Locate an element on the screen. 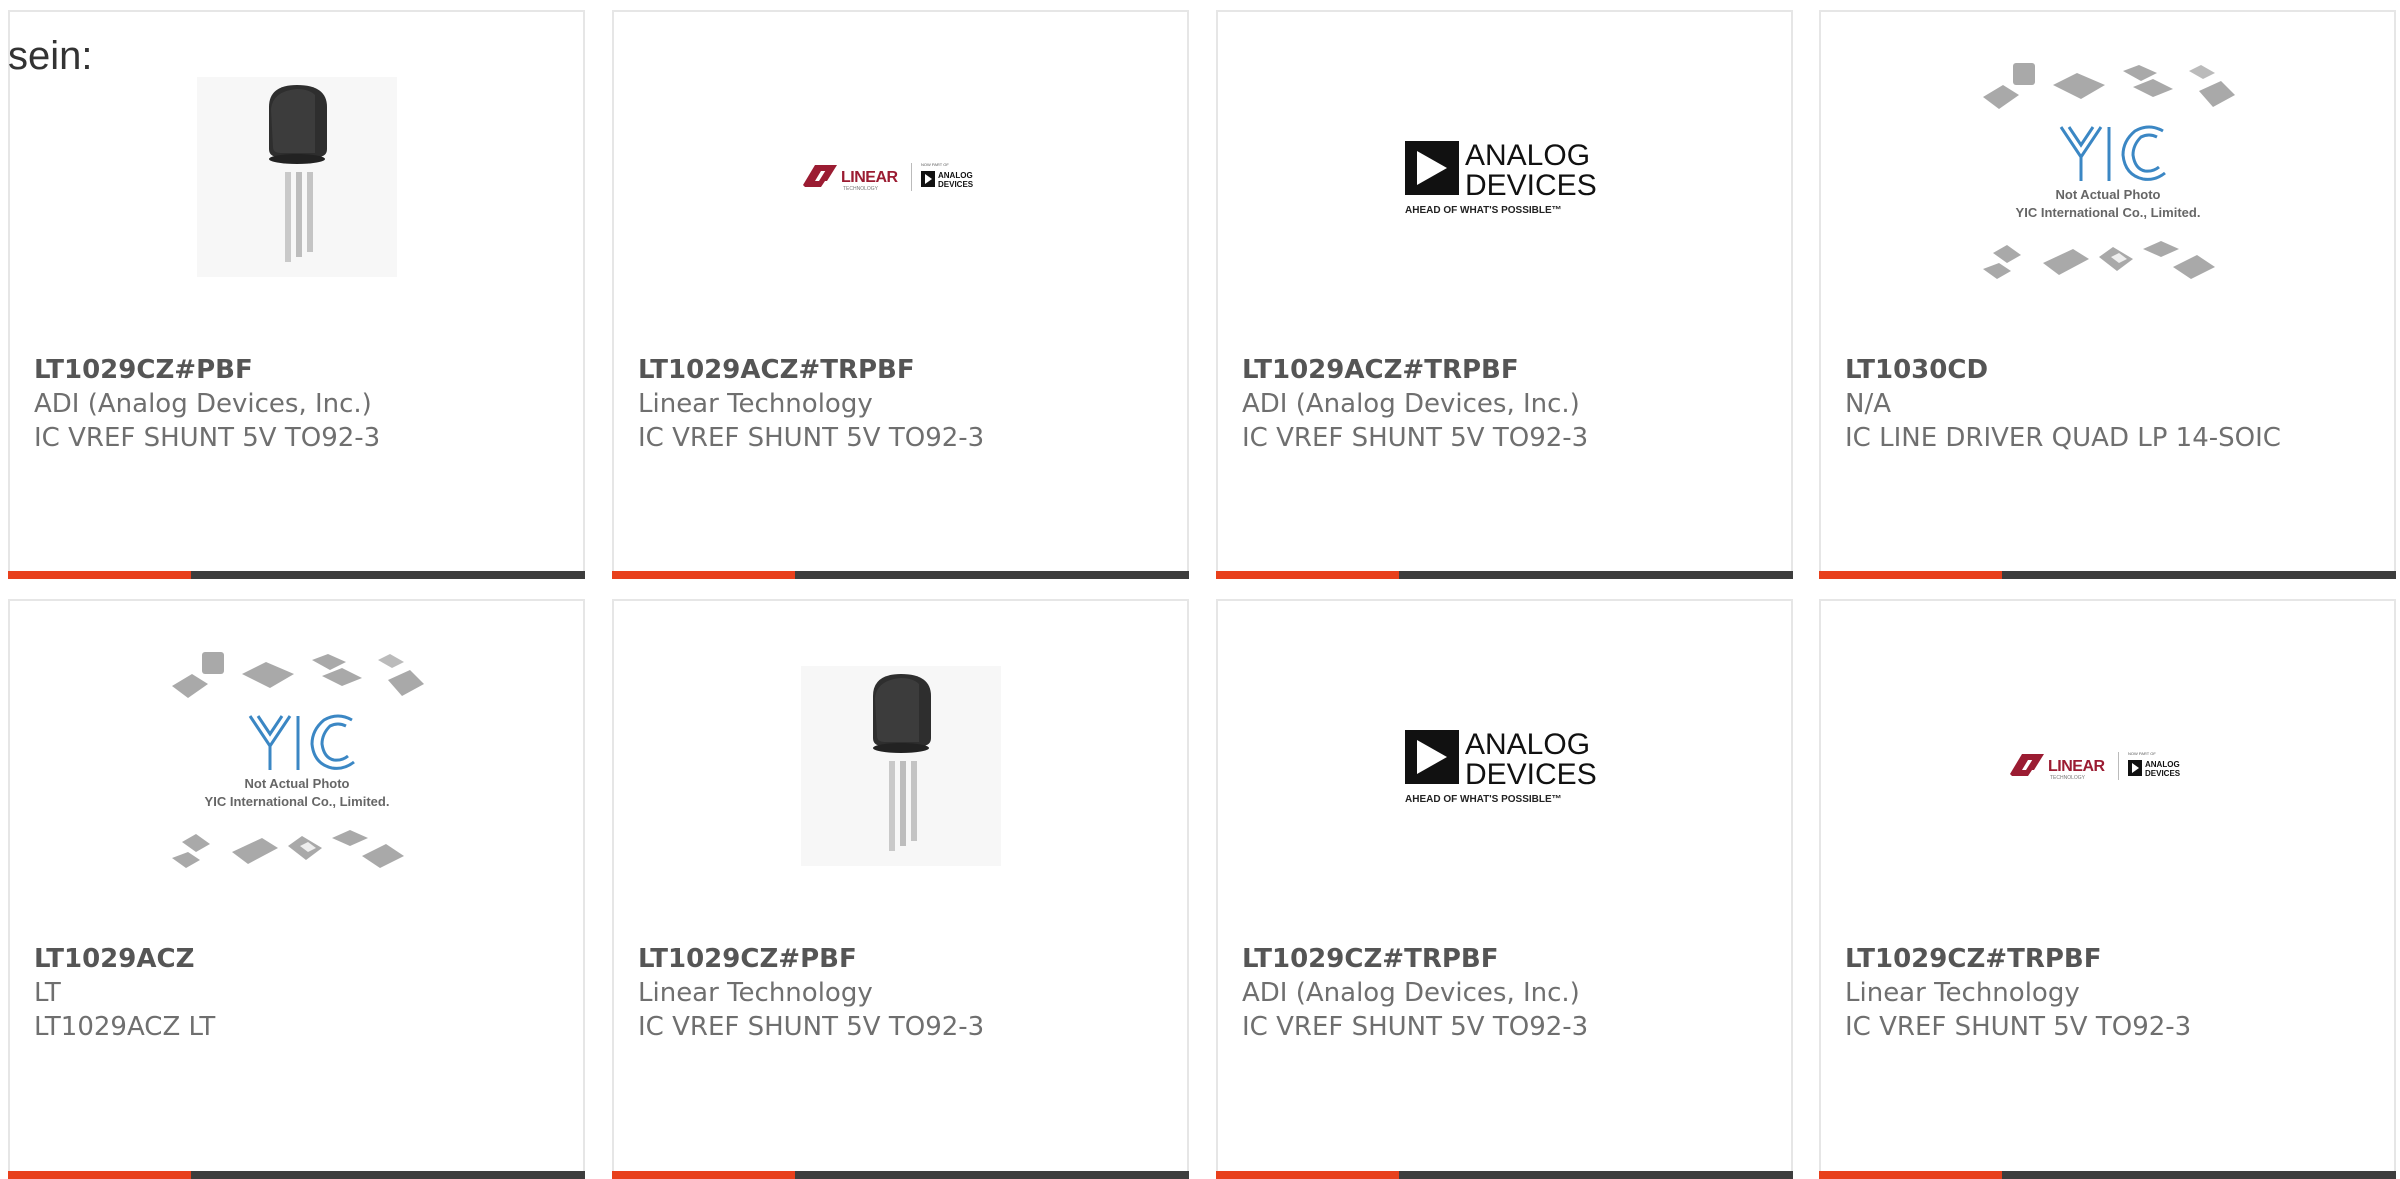  part-number: LT1029ACZ is located at coordinates (296, 959).